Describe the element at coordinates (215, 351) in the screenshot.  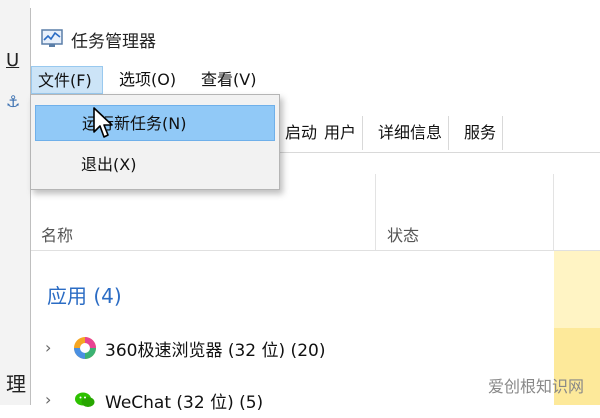
I see `process-name: 360极速浏览器 (32 位) (20)` at that location.